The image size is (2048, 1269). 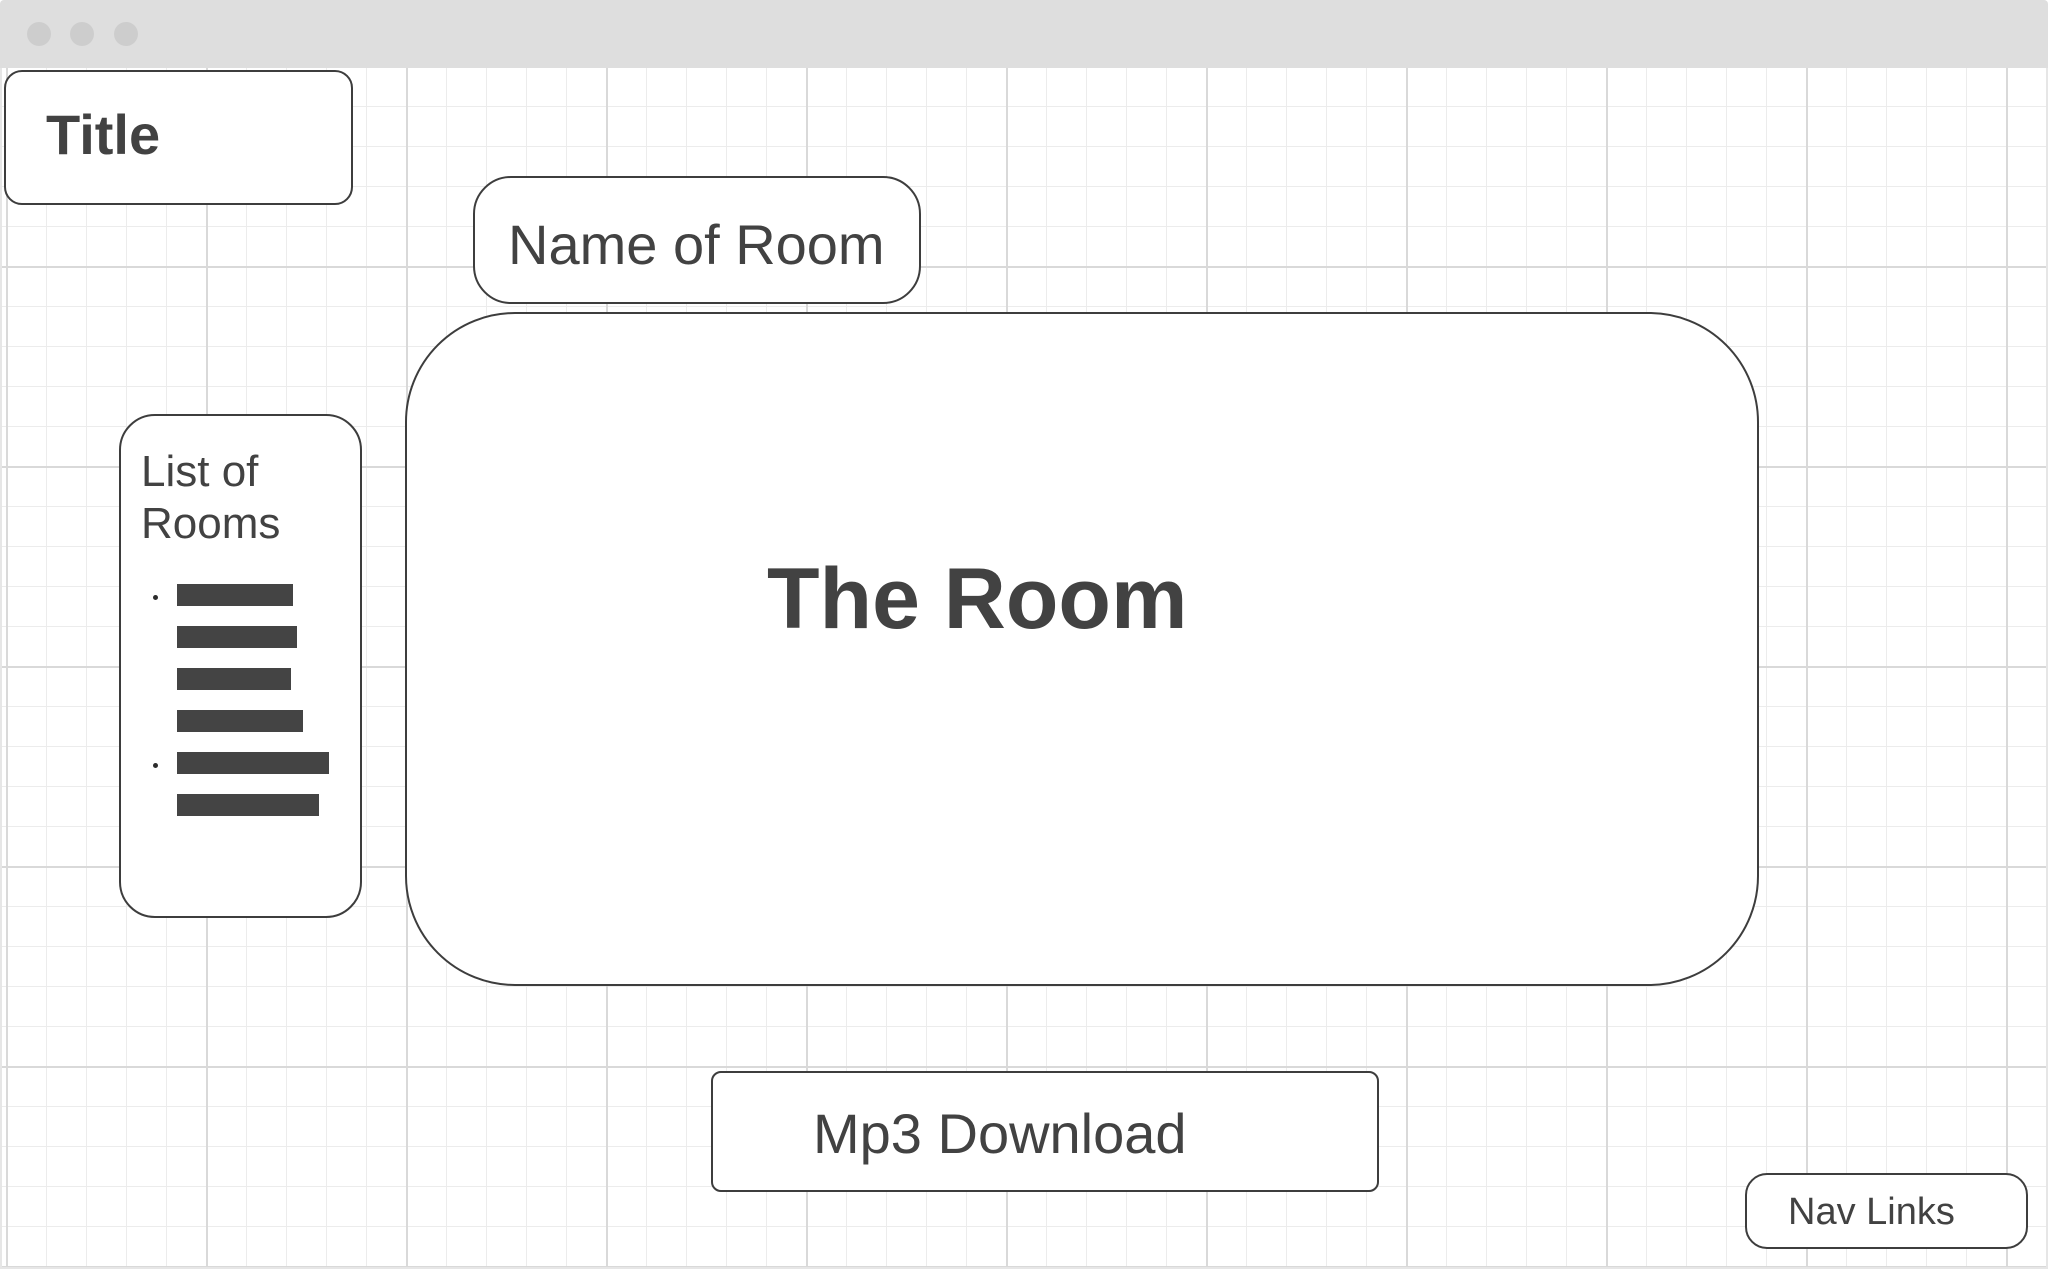 I want to click on site-title: Title, so click(x=103, y=134).